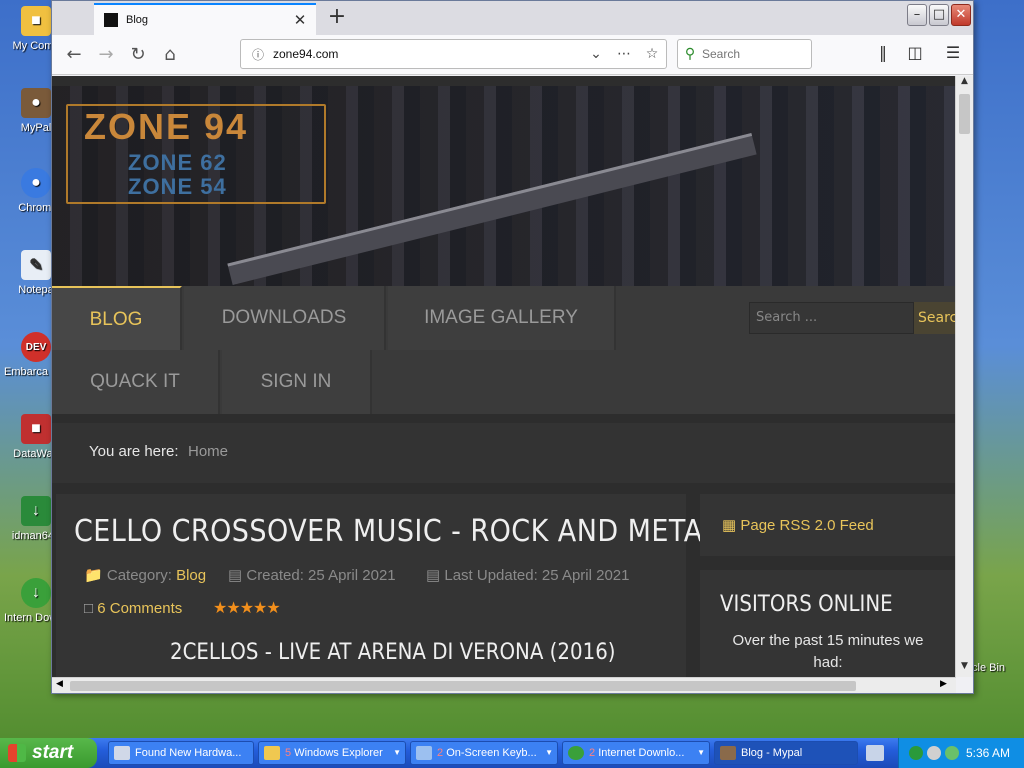 Image resolution: width=1024 pixels, height=768 pixels. Describe the element at coordinates (36, 103) in the screenshot. I see `mypal-icon: ●` at that location.